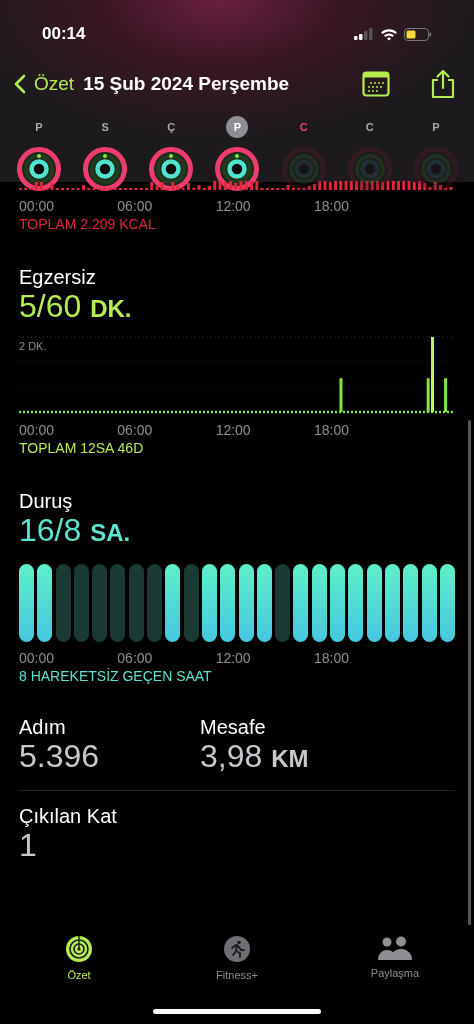 The image size is (474, 1024). I want to click on day-letter: Ç, so click(171, 127).